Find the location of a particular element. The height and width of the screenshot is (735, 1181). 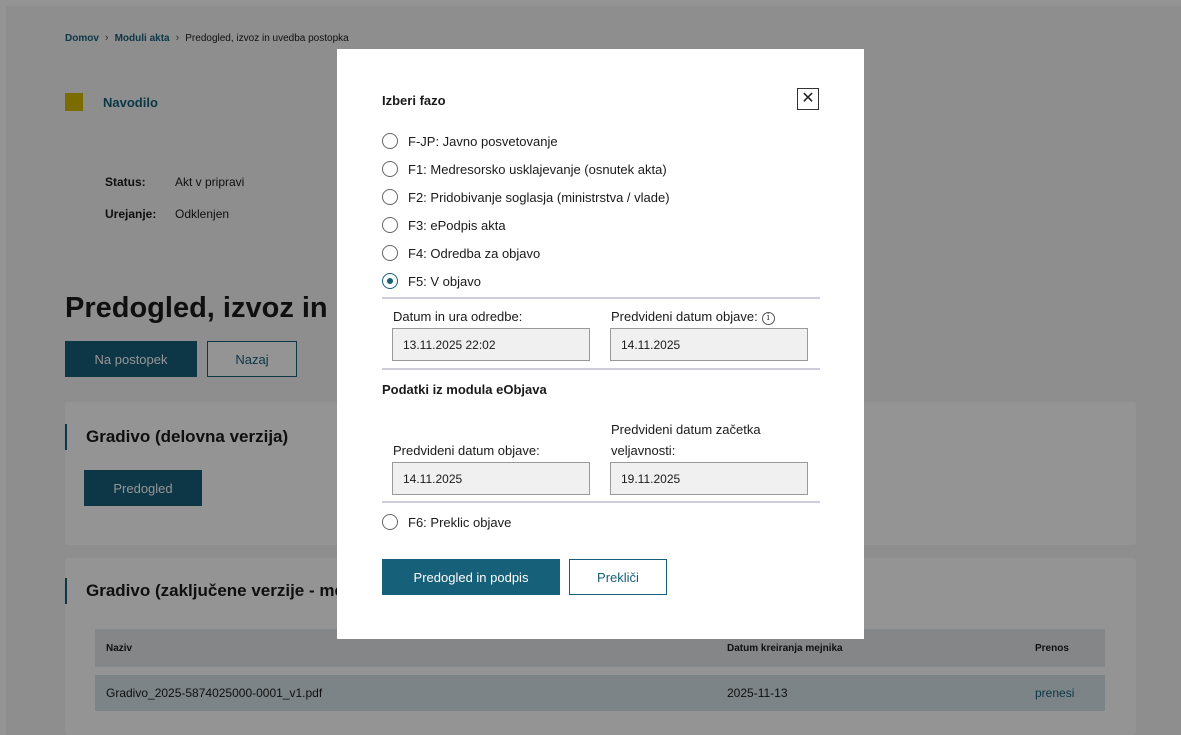

cancel-button: Prekliči is located at coordinates (618, 577).